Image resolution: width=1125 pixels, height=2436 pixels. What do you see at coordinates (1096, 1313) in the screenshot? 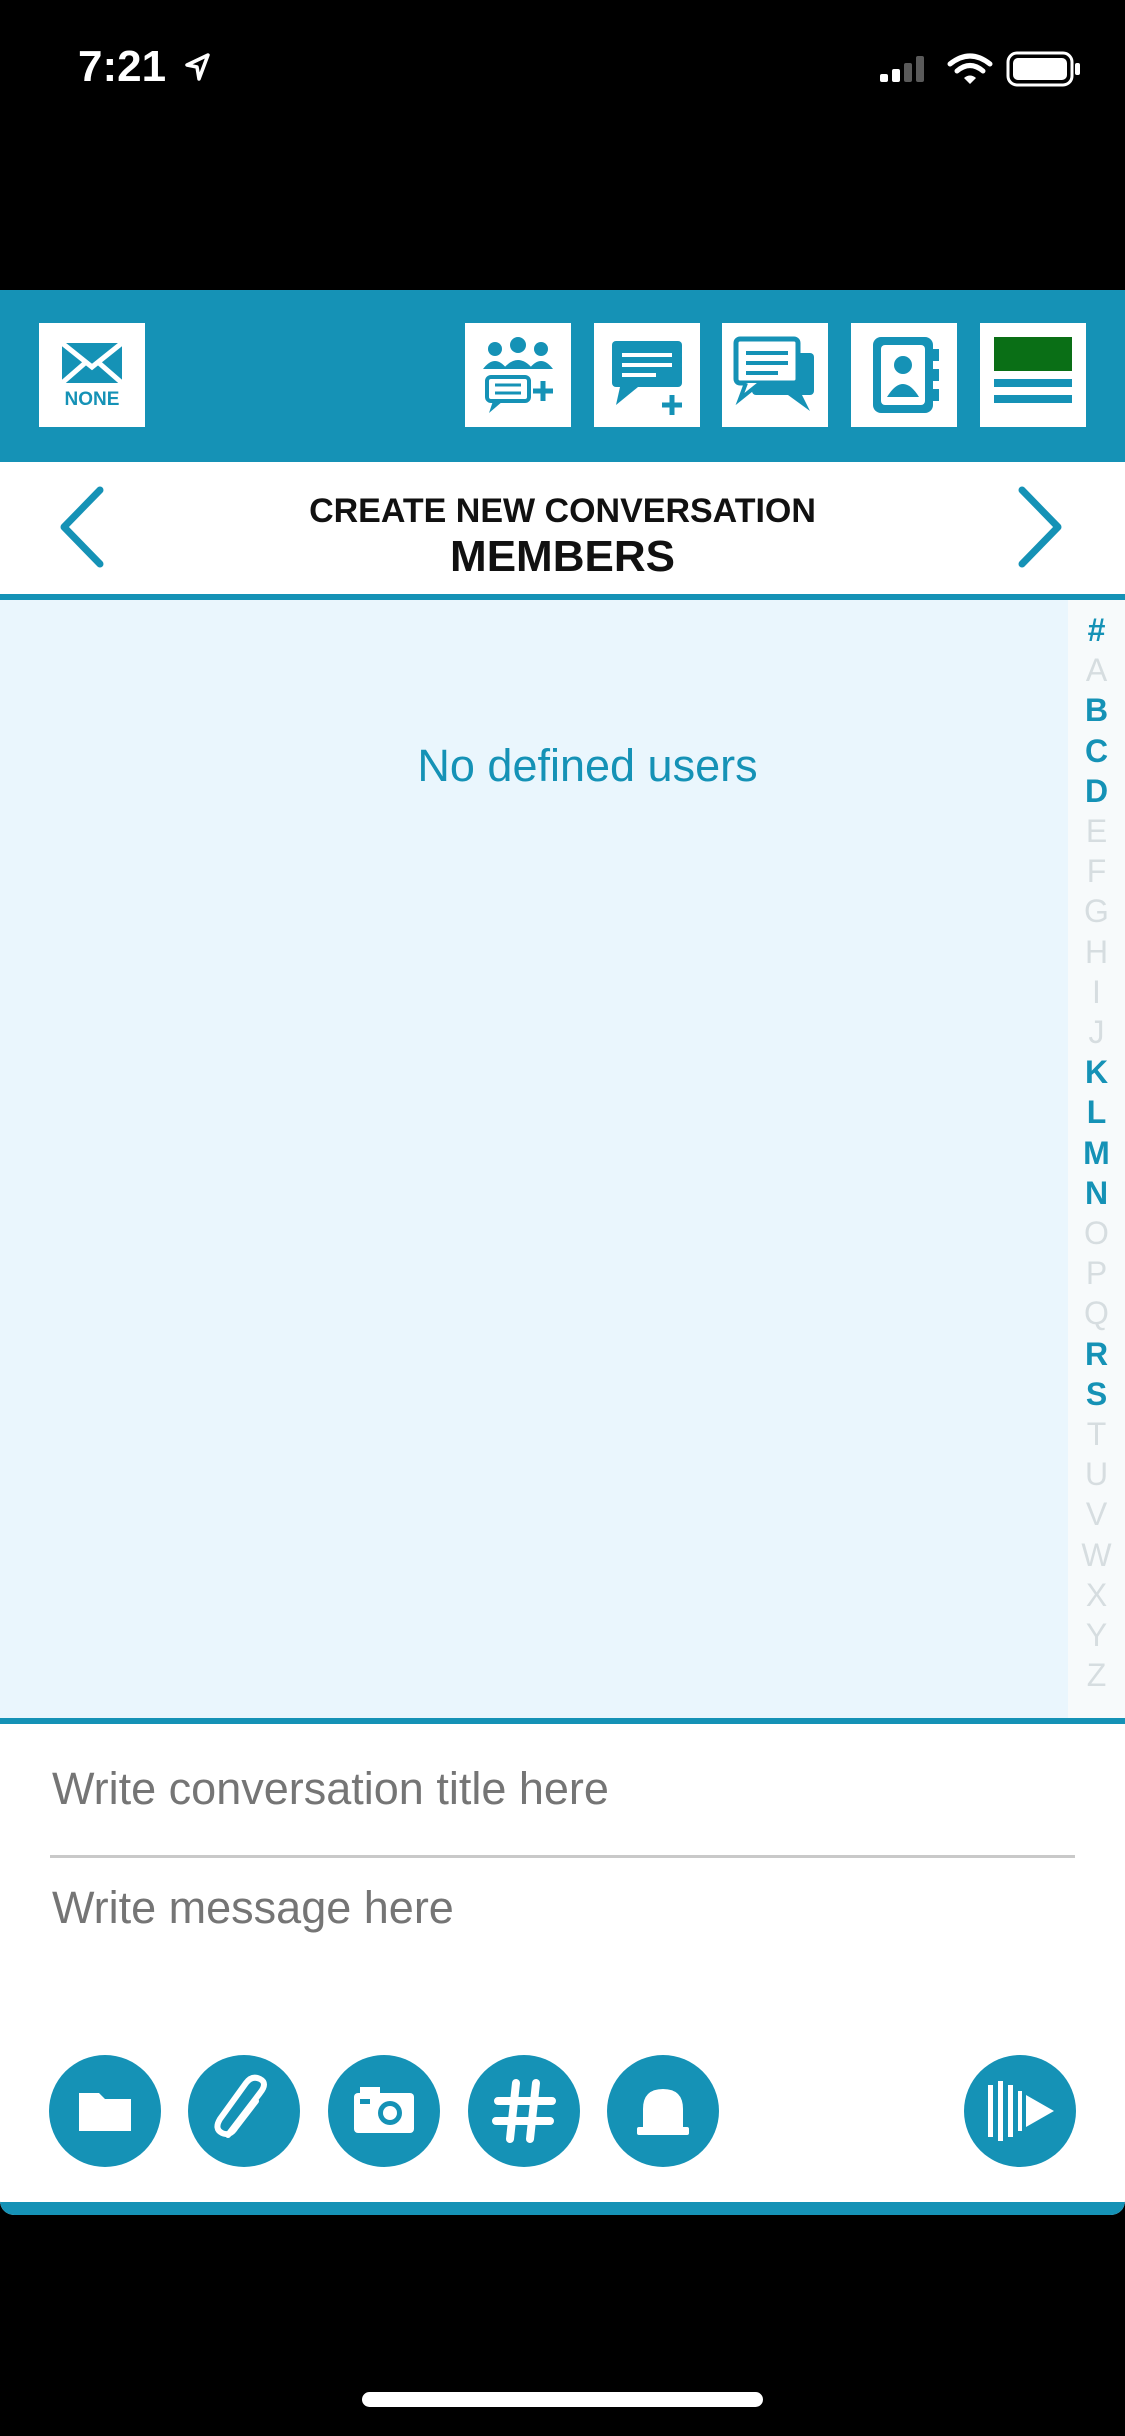
I see `index-letter-q: Q` at bounding box center [1096, 1313].